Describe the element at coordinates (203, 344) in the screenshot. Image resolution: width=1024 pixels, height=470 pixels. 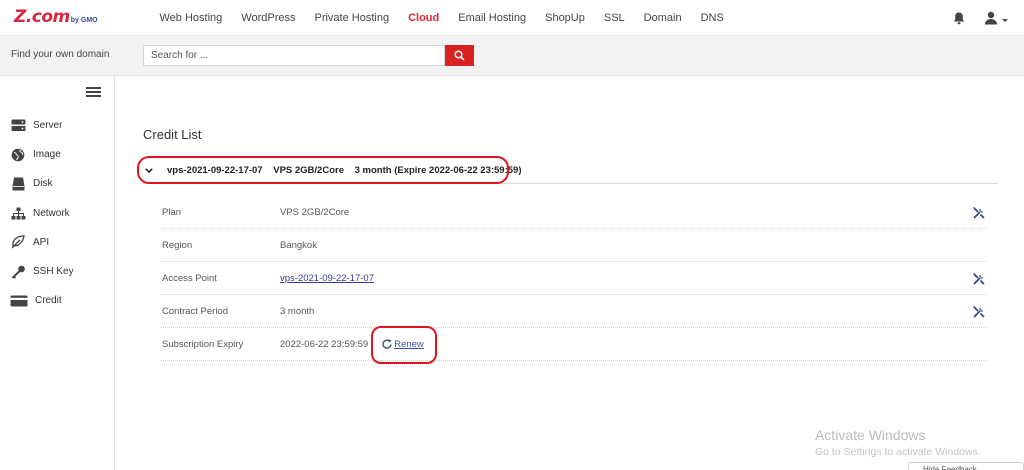
I see `subscription-expiry-label: Subscription Expiry` at that location.